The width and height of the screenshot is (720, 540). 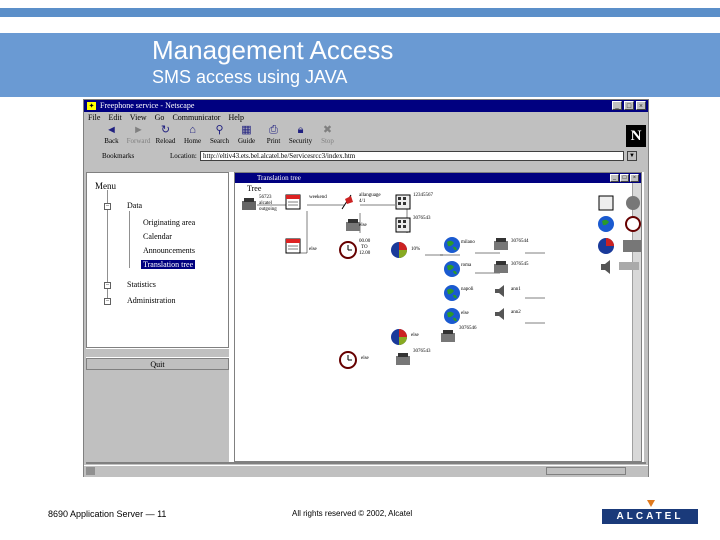 I want to click on back-arrow-icon: ◄, so click(x=111, y=130).